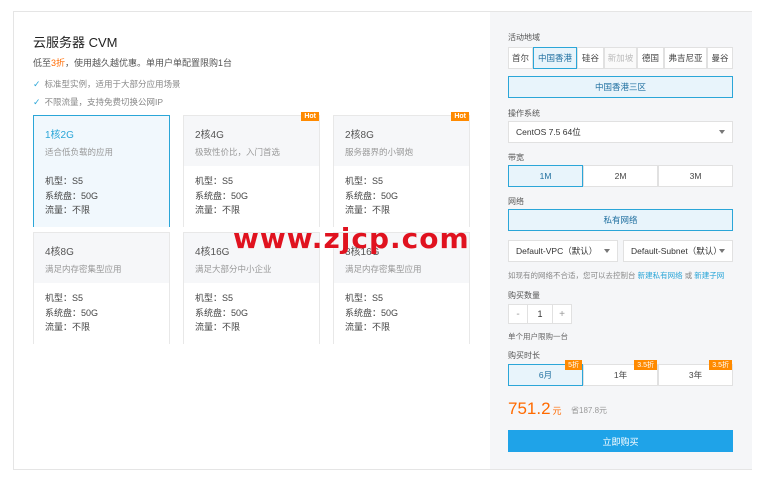 This screenshot has height=487, width=780. I want to click on plan-card-2c4g: Hot 2核4G 极致性价比，入门首选 机型：S5 系统盘：50G 流量：不限, so click(251, 169).